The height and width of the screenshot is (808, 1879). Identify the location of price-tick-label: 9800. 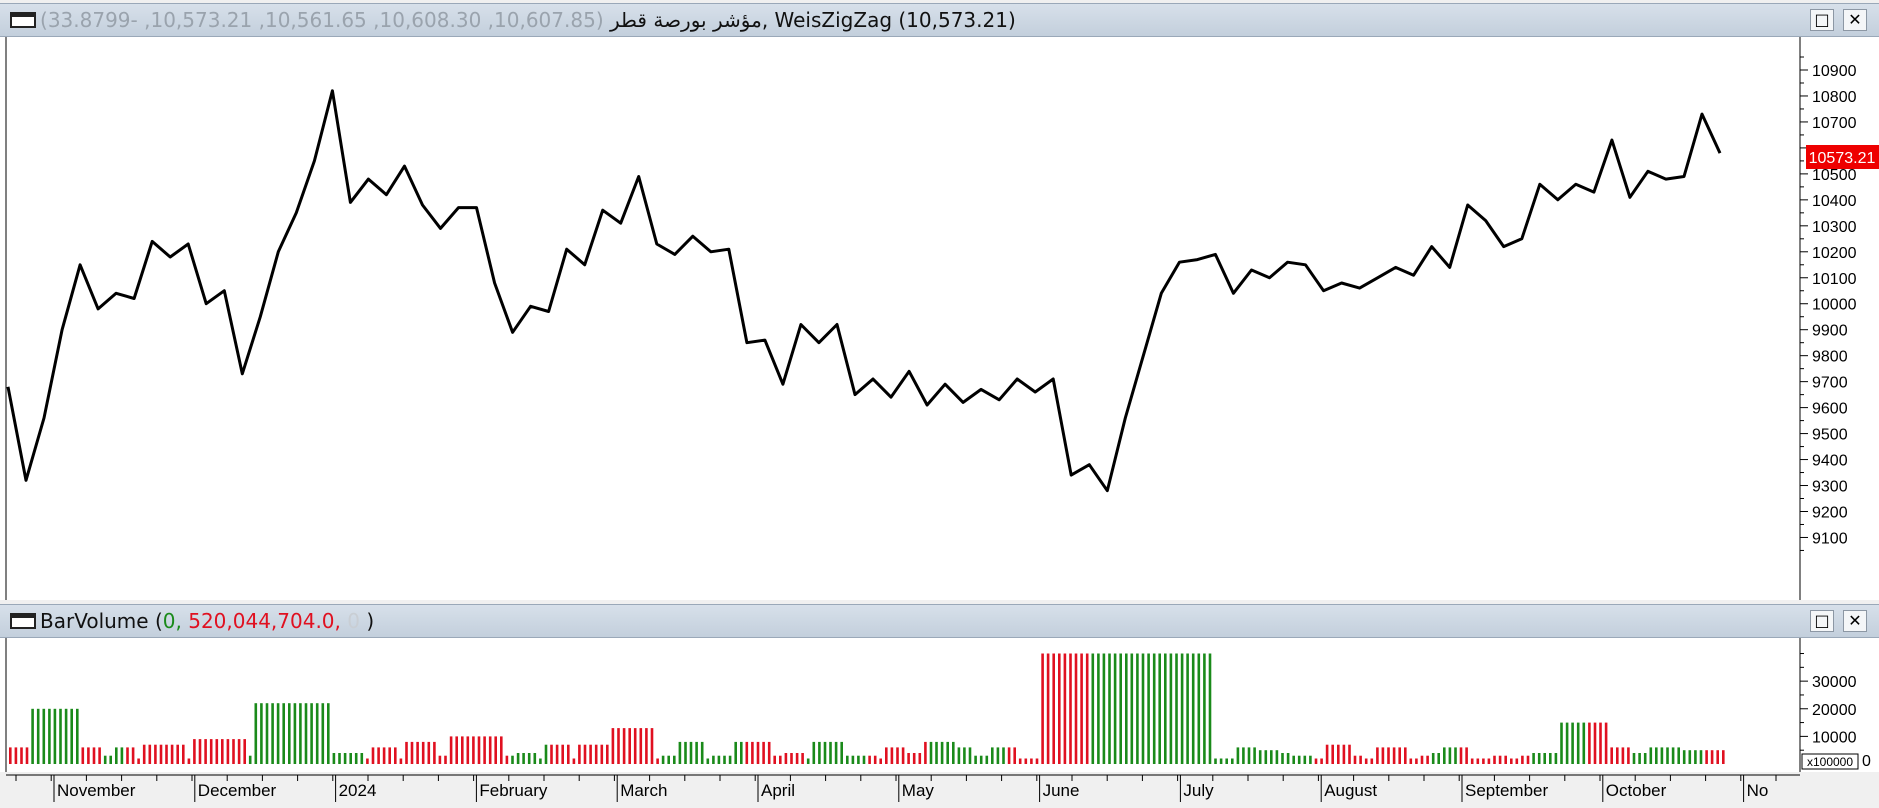
(1830, 357).